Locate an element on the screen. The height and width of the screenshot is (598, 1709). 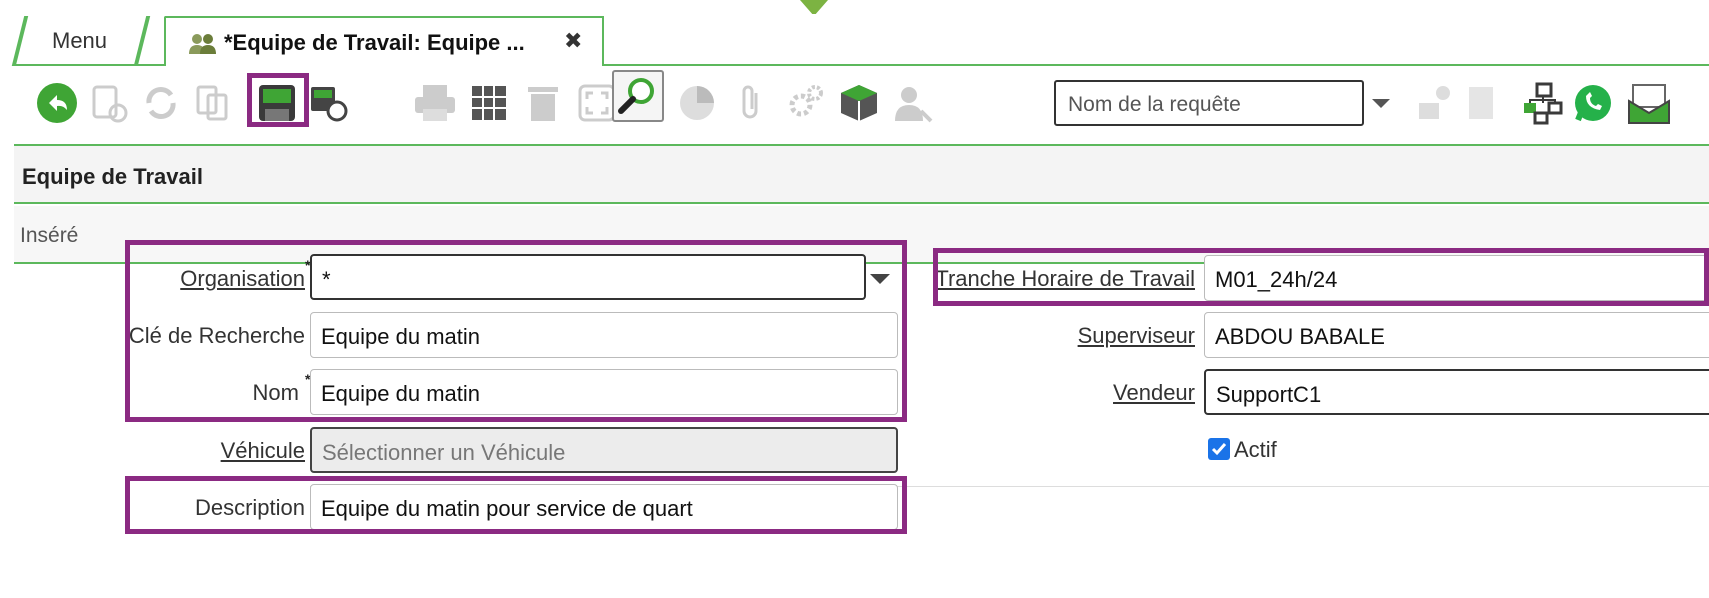
active-checkbox is located at coordinates (1219, 449).